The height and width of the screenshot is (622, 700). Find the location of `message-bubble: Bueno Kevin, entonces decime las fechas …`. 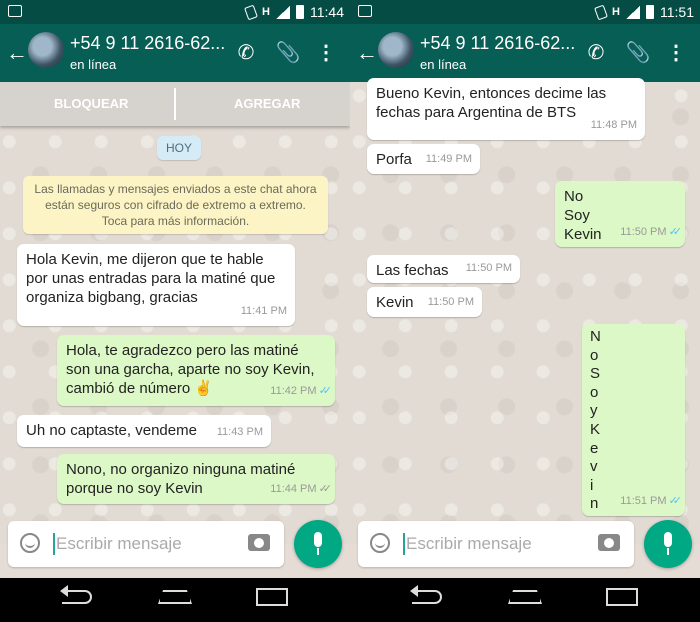

message-bubble: Bueno Kevin, entonces decime las fechas … is located at coordinates (506, 109).